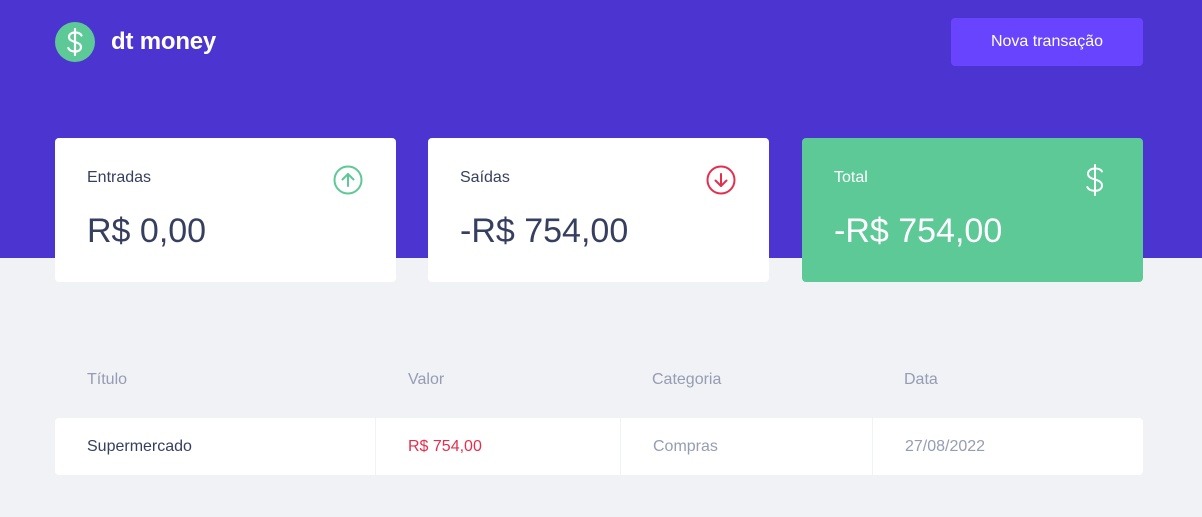 This screenshot has width=1202, height=517. I want to click on cell-category: Compras, so click(746, 446).